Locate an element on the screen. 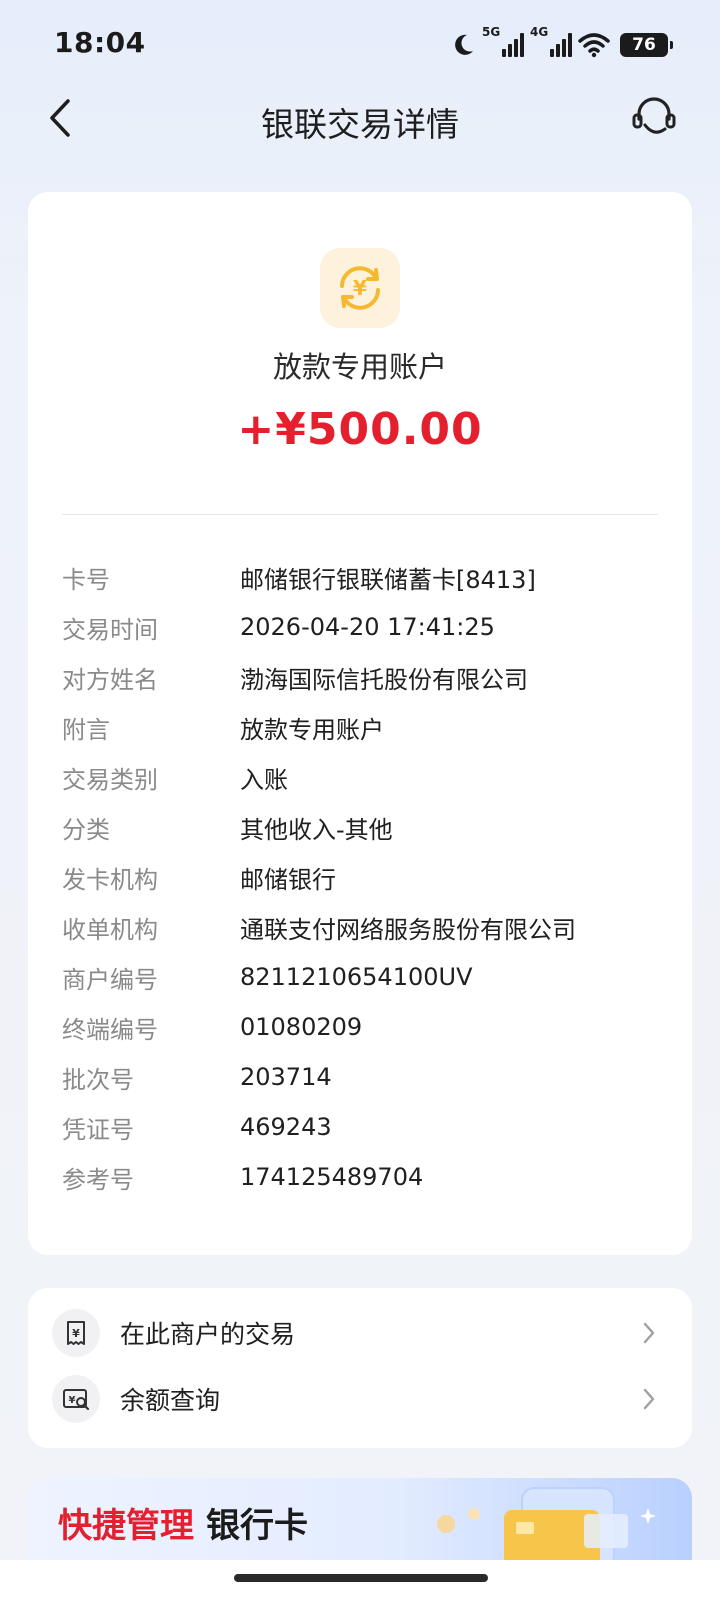 The image size is (720, 1600). payee-title: 放款专用账户 is located at coordinates (359, 367).